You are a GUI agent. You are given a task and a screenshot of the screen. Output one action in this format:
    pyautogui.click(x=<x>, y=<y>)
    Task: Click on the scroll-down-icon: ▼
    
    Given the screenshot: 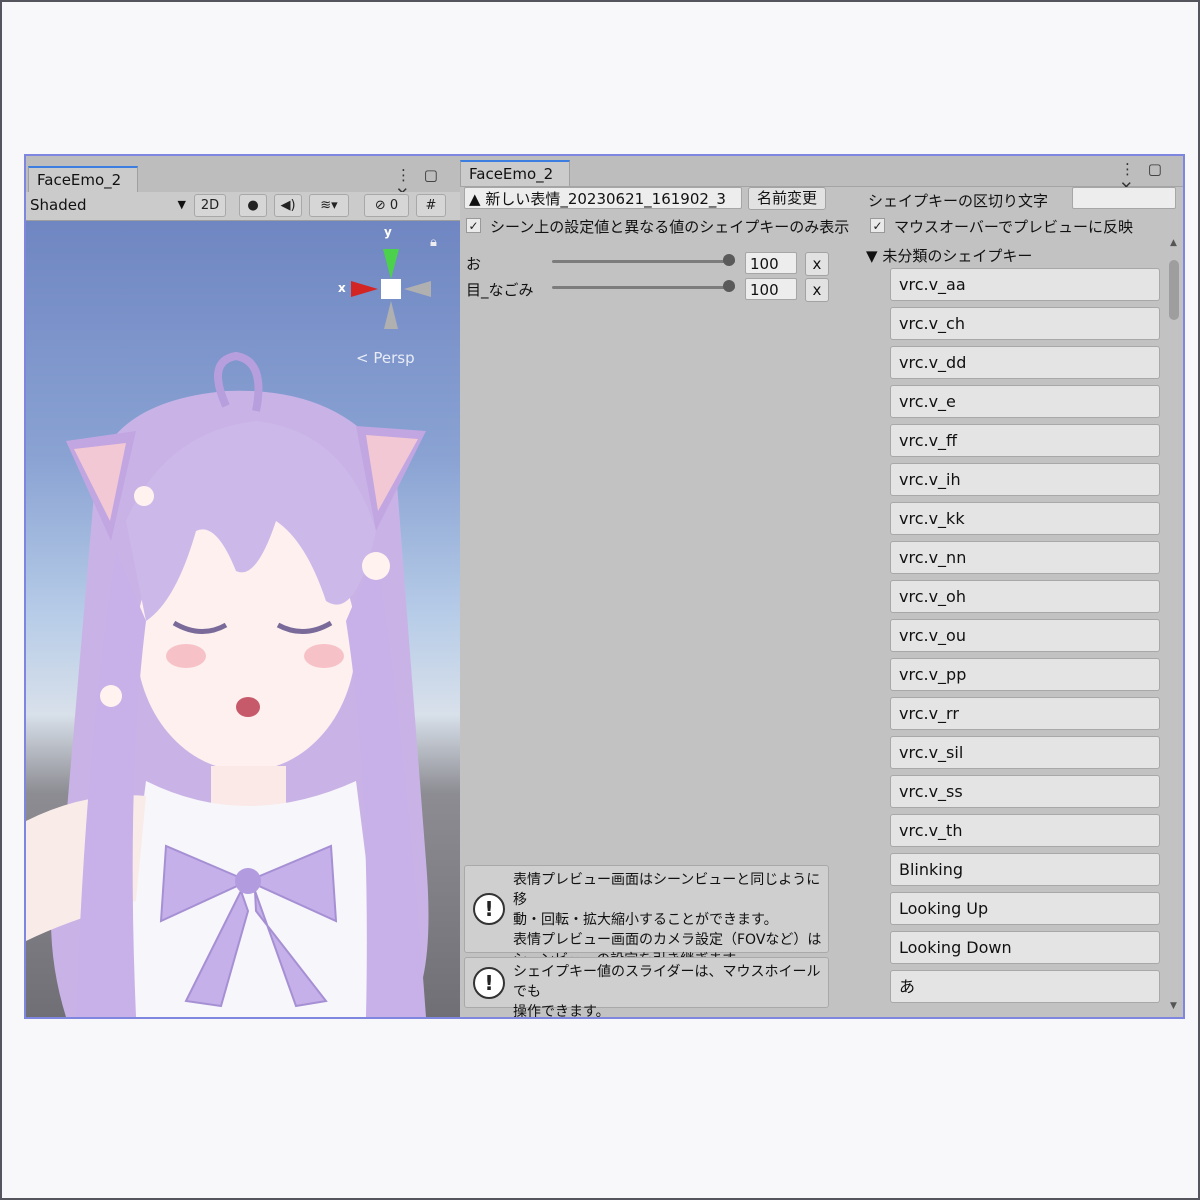 What is the action you would take?
    pyautogui.click(x=1173, y=1006)
    